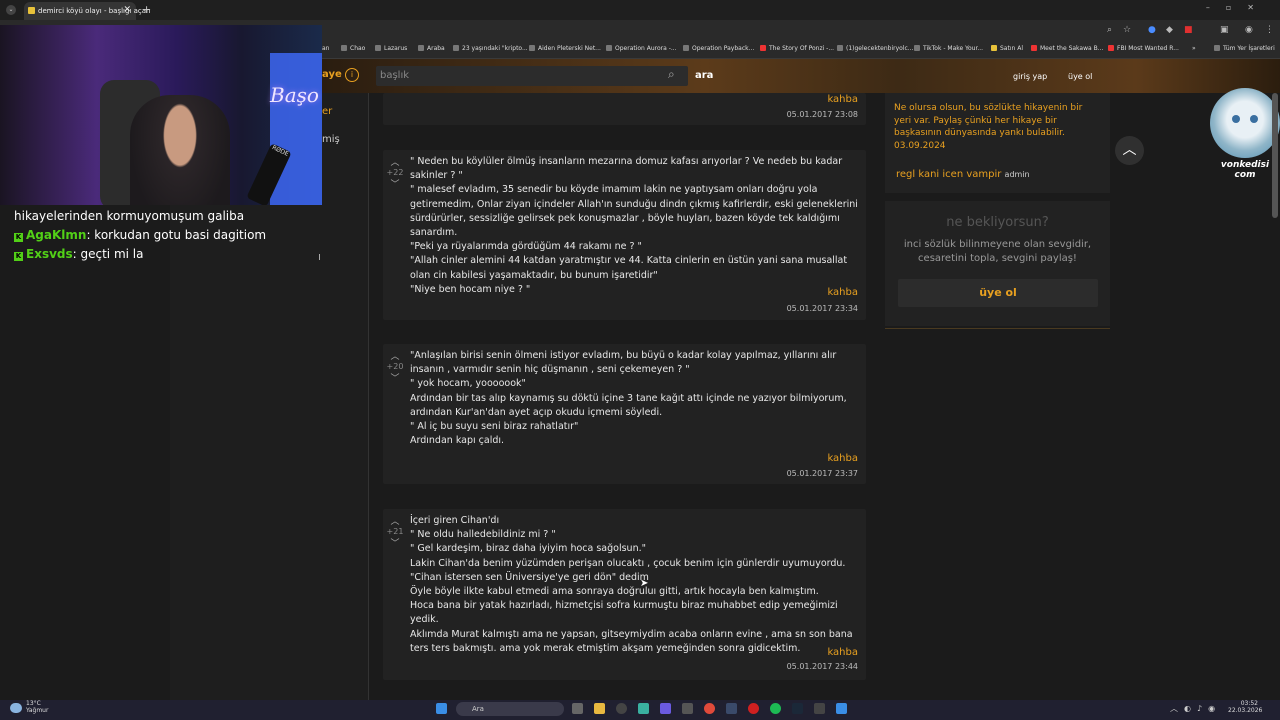 Image resolution: width=1280 pixels, height=720 pixels. Describe the element at coordinates (948, 174) in the screenshot. I see `sidebar-username: regl kani icen vampir` at that location.